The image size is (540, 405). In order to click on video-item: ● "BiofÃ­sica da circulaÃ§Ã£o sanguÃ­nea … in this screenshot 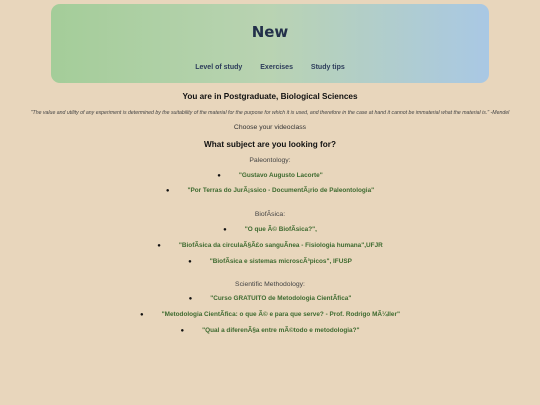, I will do `click(270, 245)`.